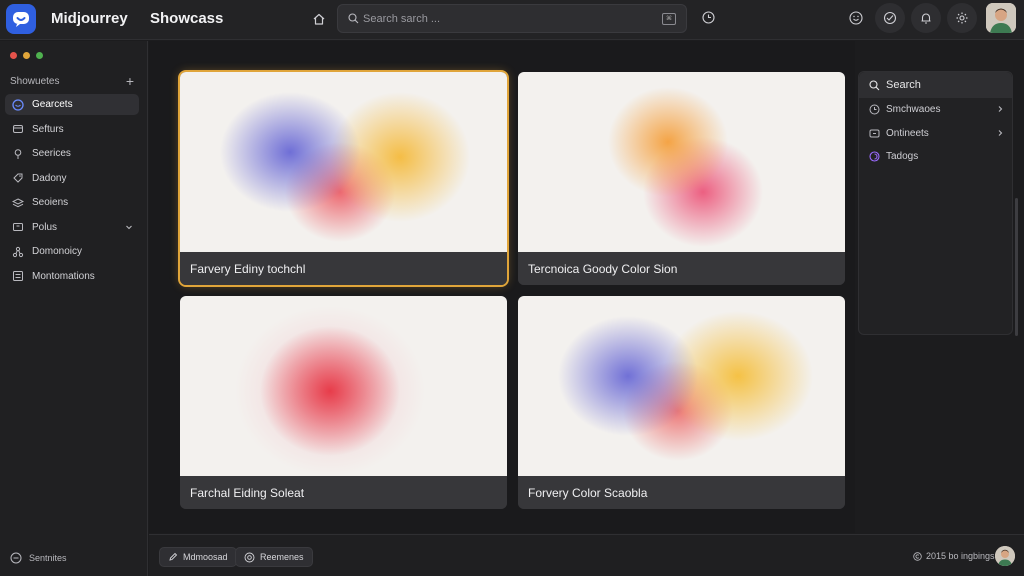 The width and height of the screenshot is (1024, 576). Describe the element at coordinates (51, 153) in the screenshot. I see `sidebar-item-label: Seerices` at that location.